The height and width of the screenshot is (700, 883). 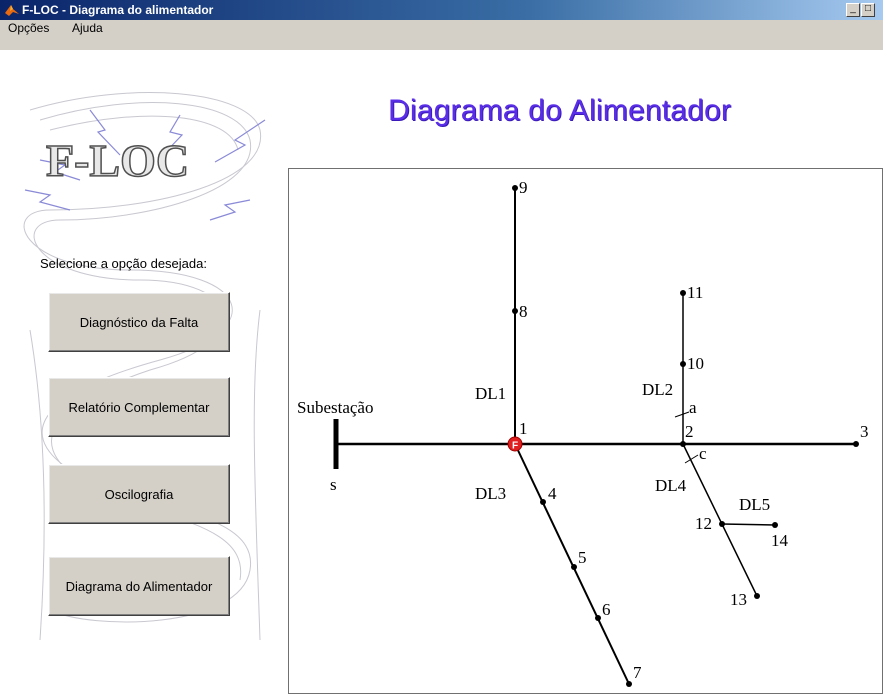 I want to click on matlab-icon, so click(x=12, y=10).